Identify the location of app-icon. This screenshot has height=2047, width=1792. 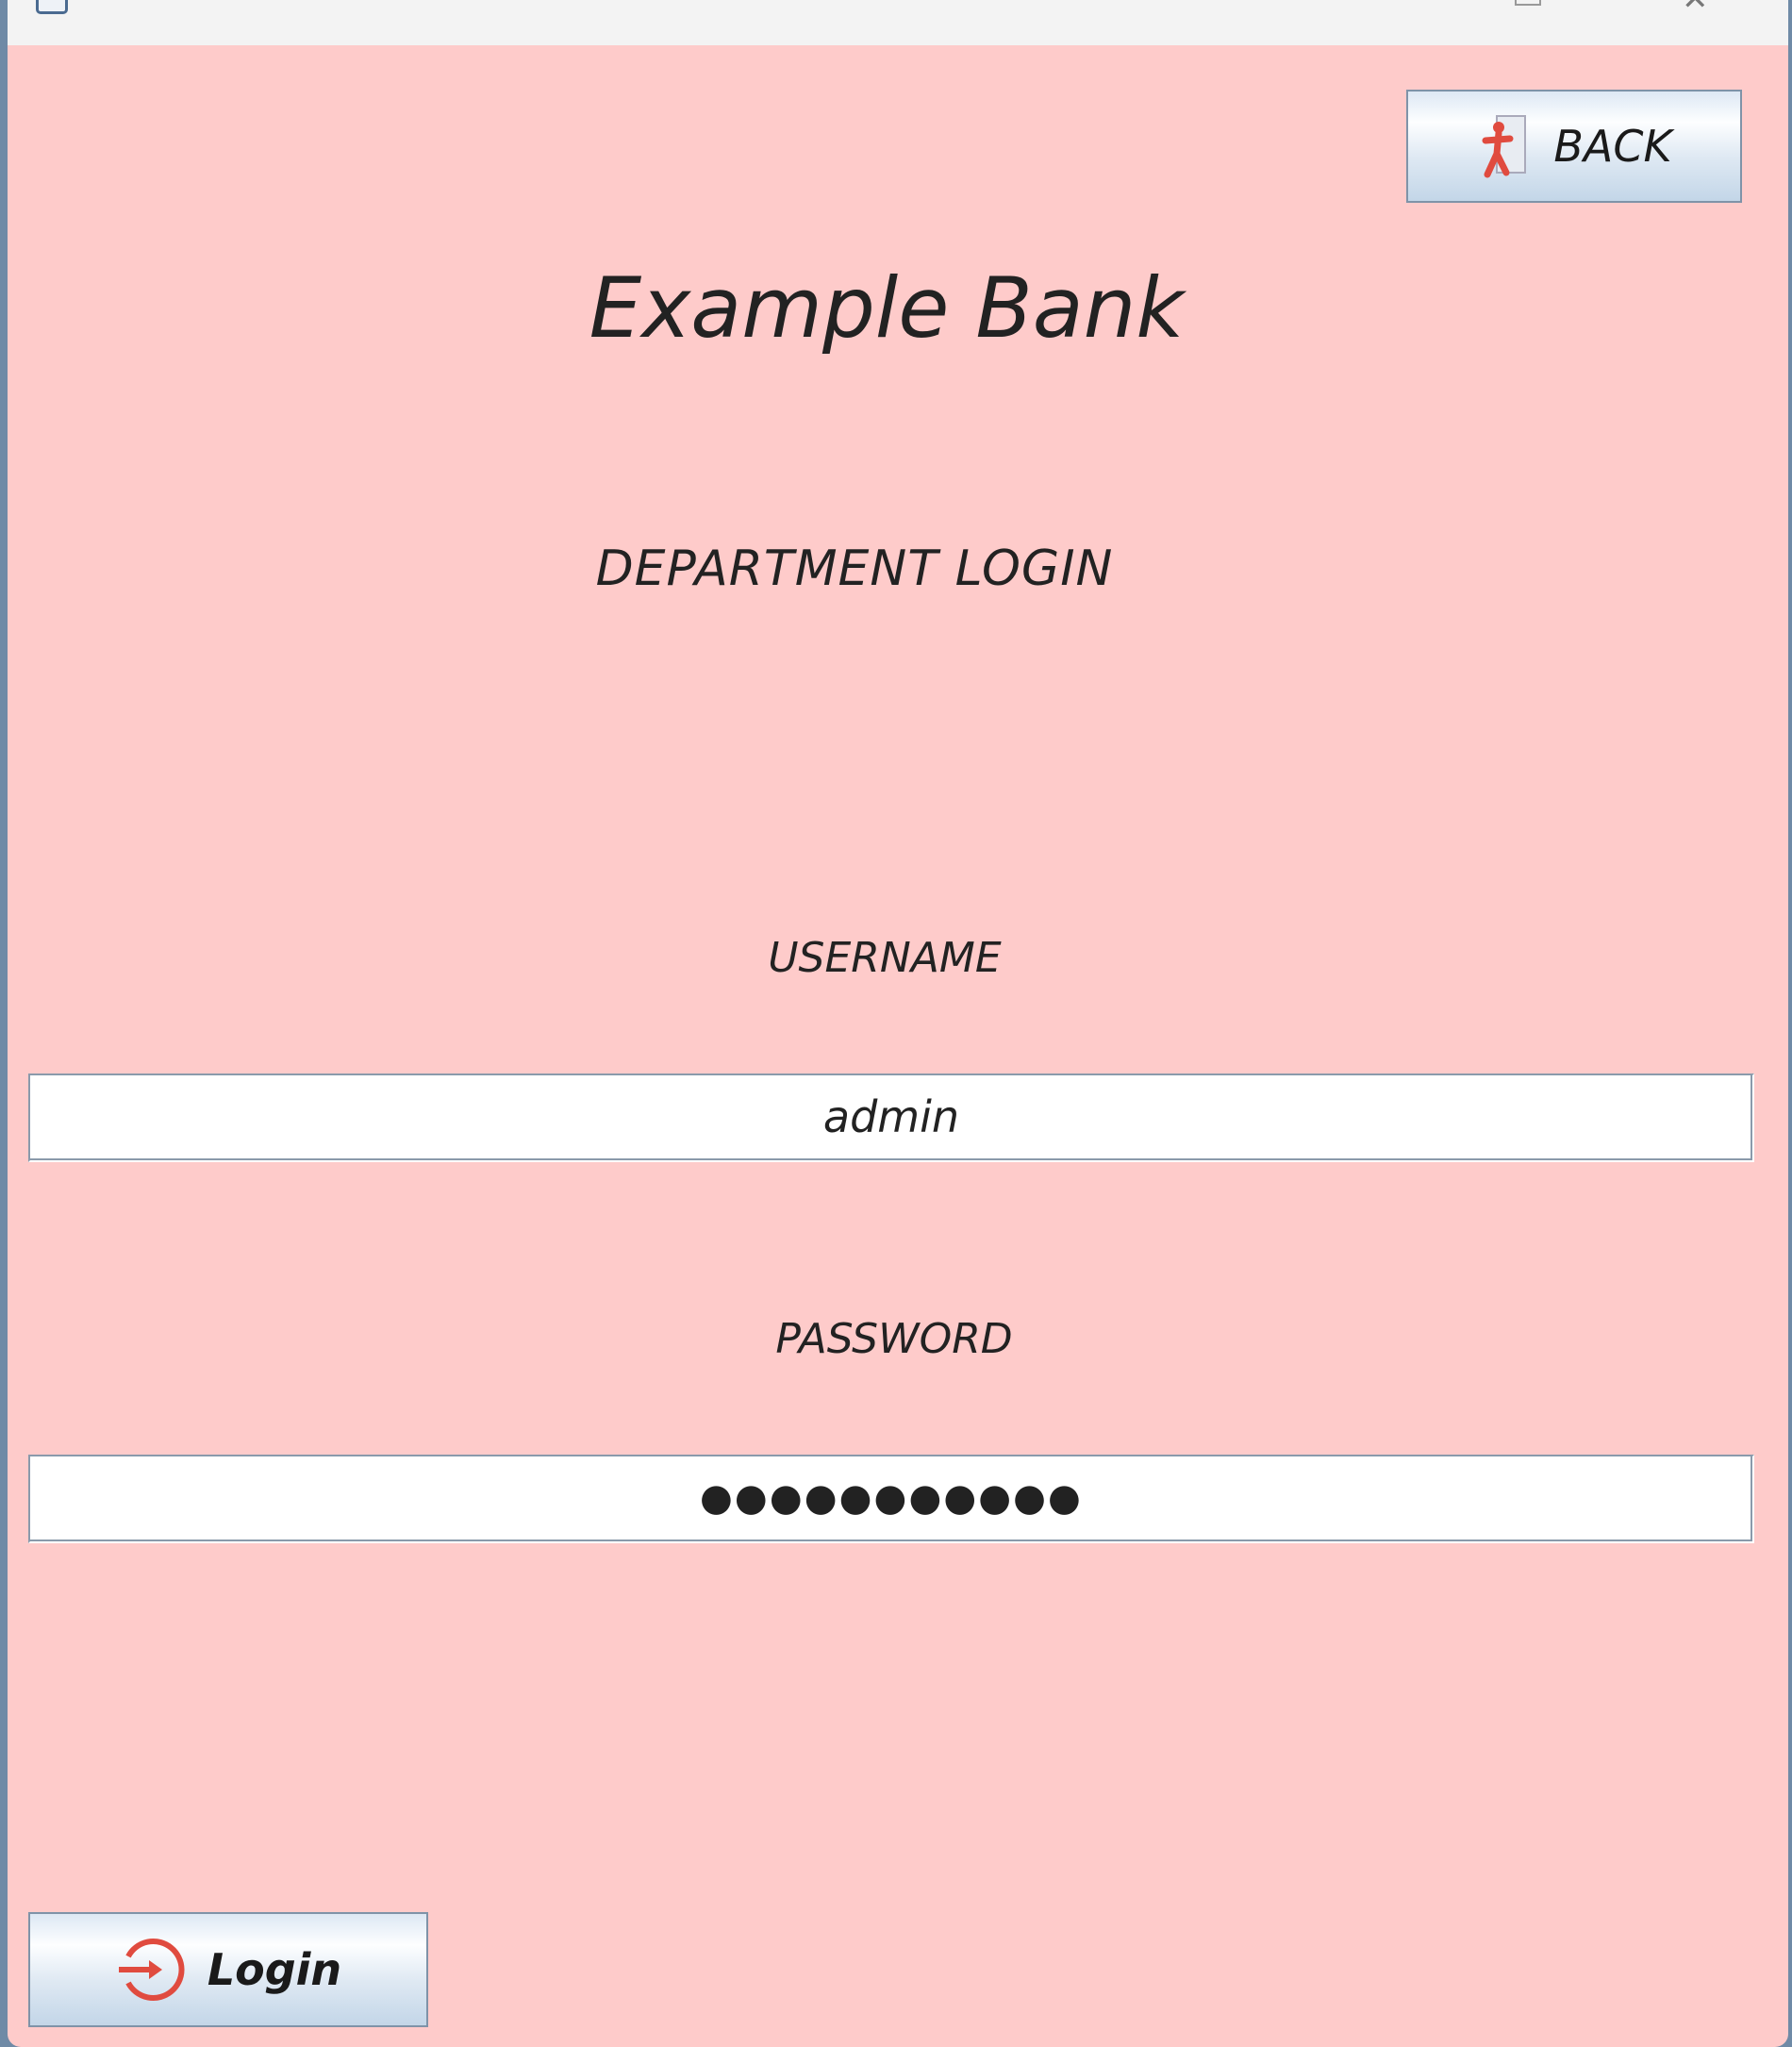
(52, 7).